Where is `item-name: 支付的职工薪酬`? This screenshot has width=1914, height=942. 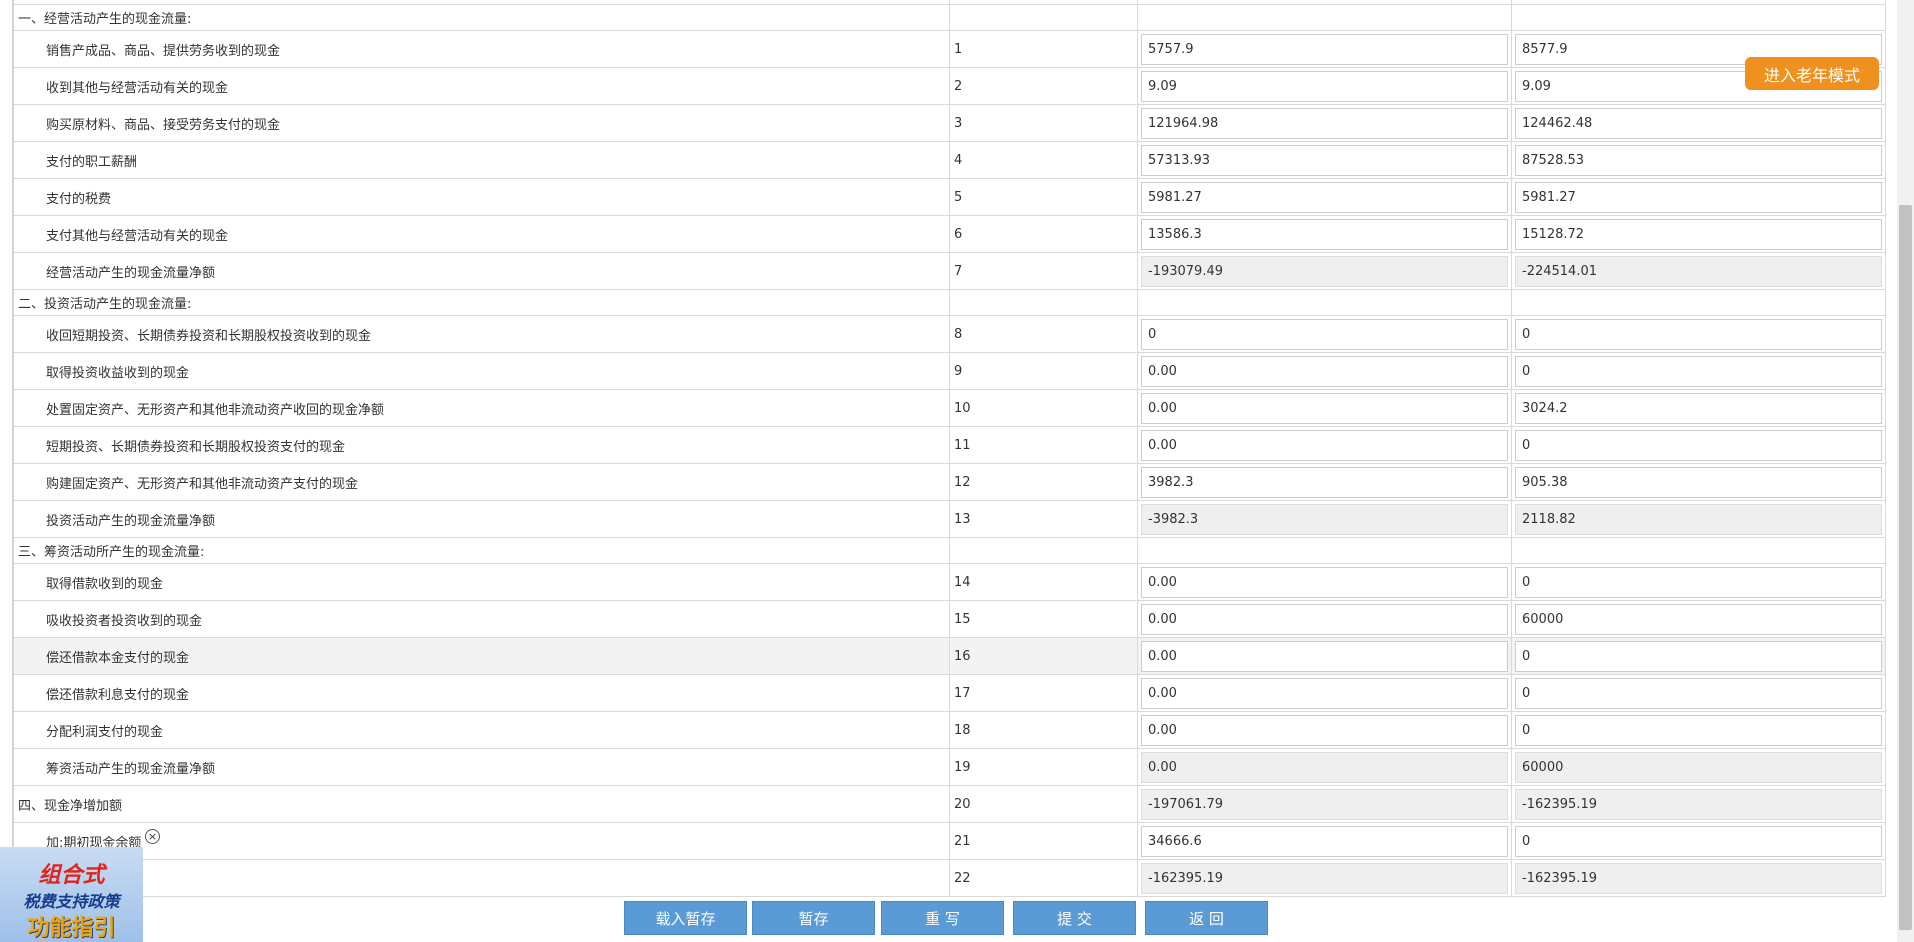 item-name: 支付的职工薪酬 is located at coordinates (481, 160).